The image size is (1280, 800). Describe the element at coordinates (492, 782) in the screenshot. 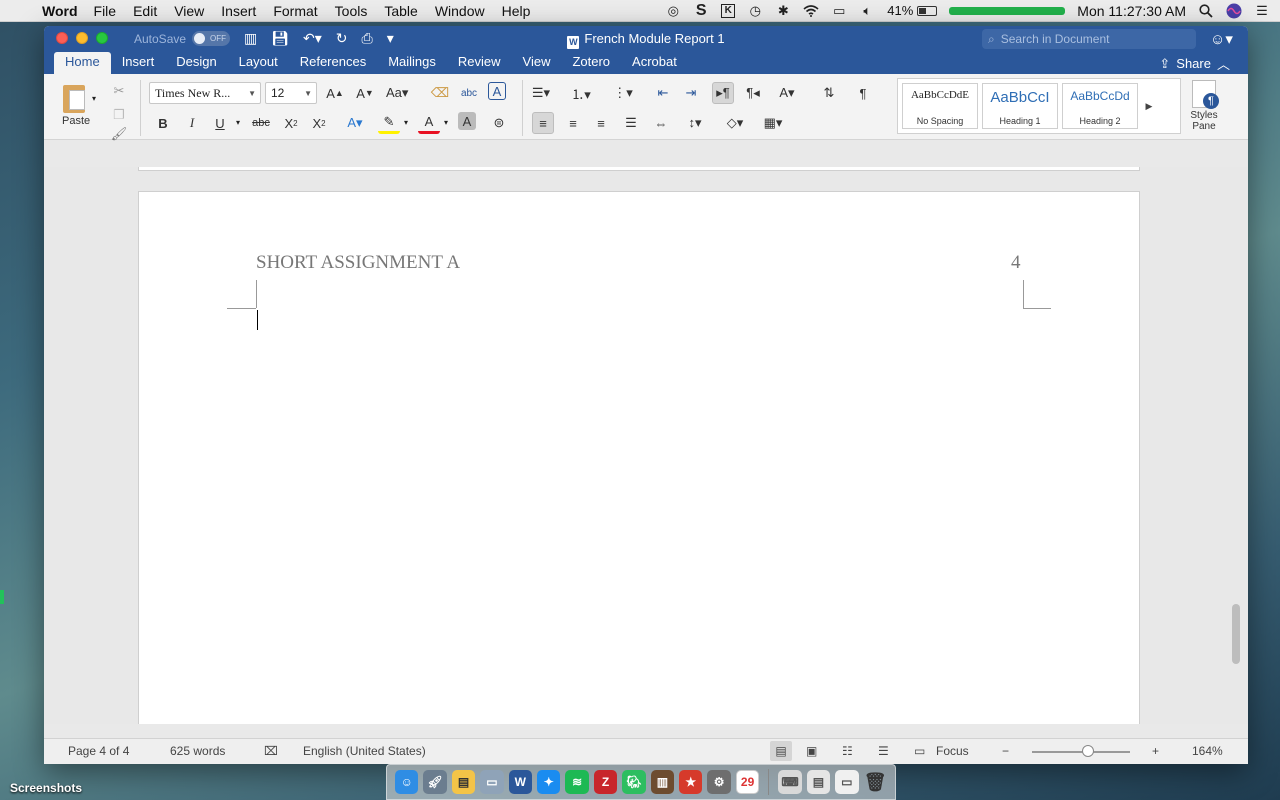

I see `preview-icon: ▭` at that location.